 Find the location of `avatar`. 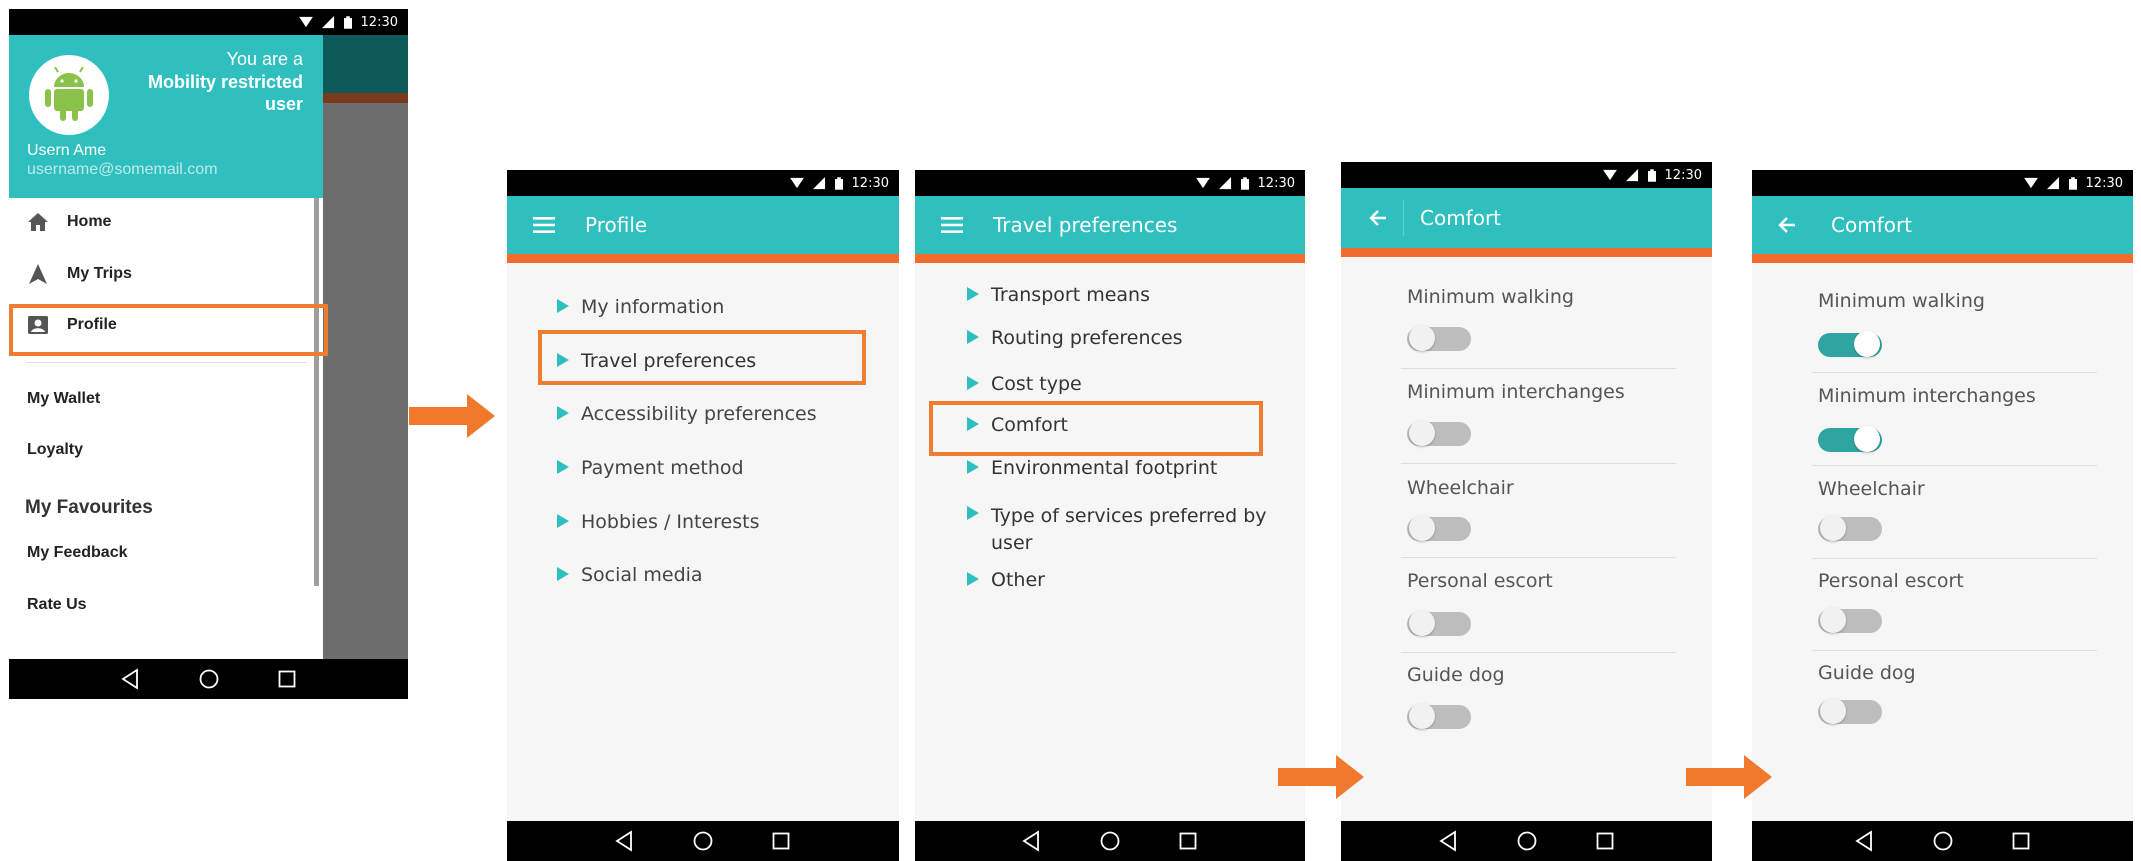

avatar is located at coordinates (69, 95).